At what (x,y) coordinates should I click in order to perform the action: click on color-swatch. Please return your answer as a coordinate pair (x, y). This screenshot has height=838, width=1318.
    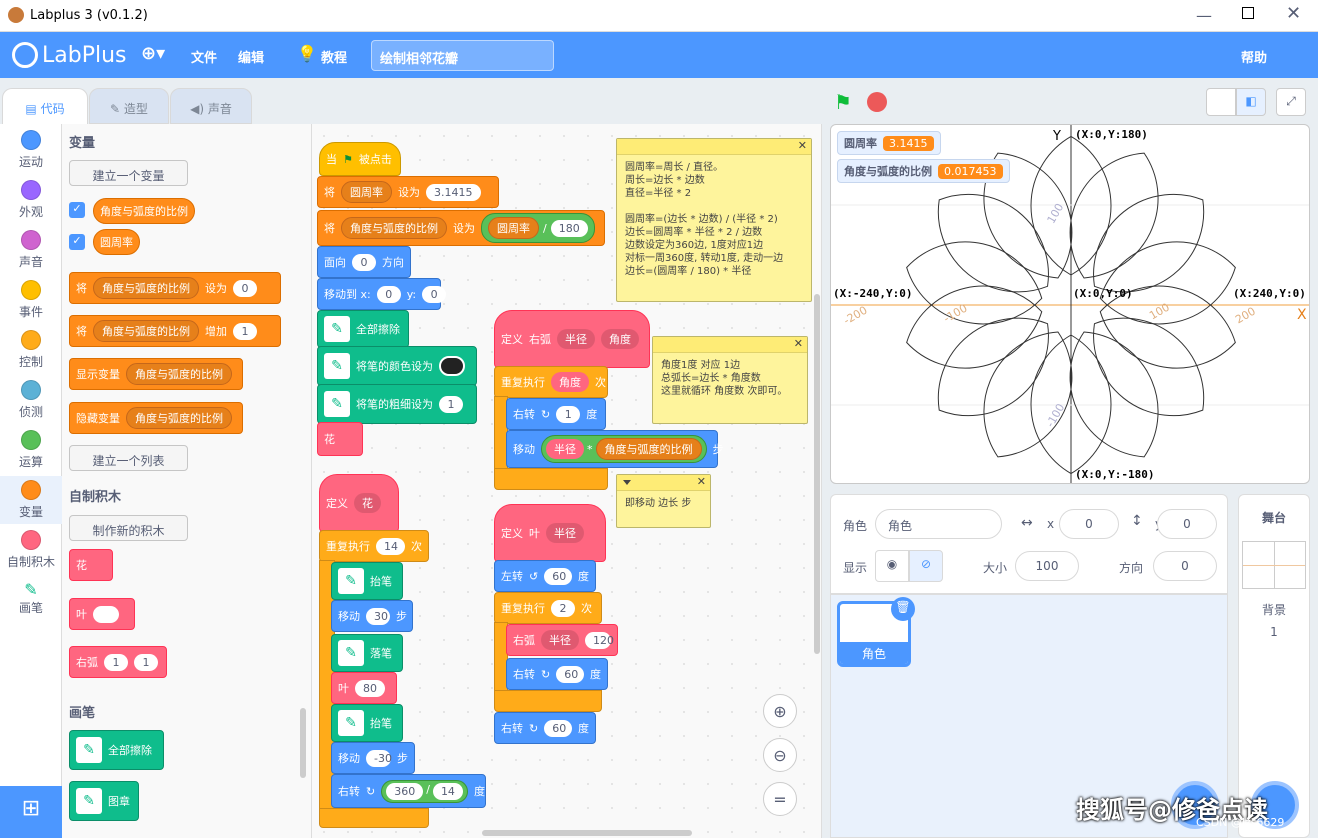
    Looking at the image, I should click on (452, 366).